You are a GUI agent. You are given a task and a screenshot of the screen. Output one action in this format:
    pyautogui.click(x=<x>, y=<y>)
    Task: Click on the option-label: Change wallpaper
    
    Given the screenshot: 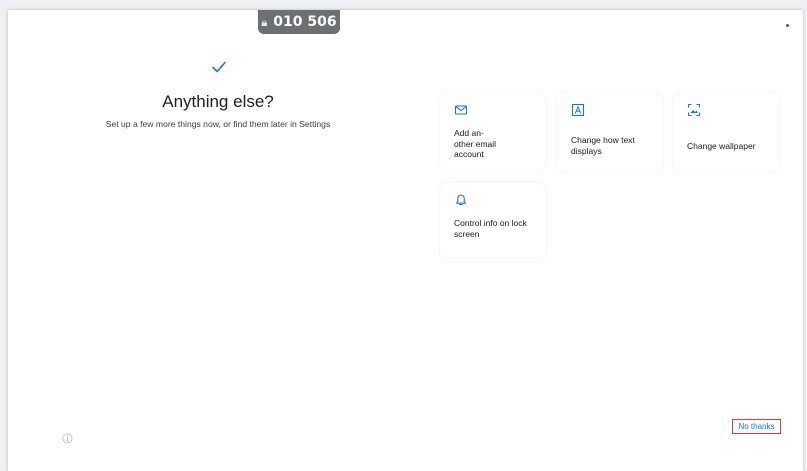 What is the action you would take?
    pyautogui.click(x=721, y=146)
    